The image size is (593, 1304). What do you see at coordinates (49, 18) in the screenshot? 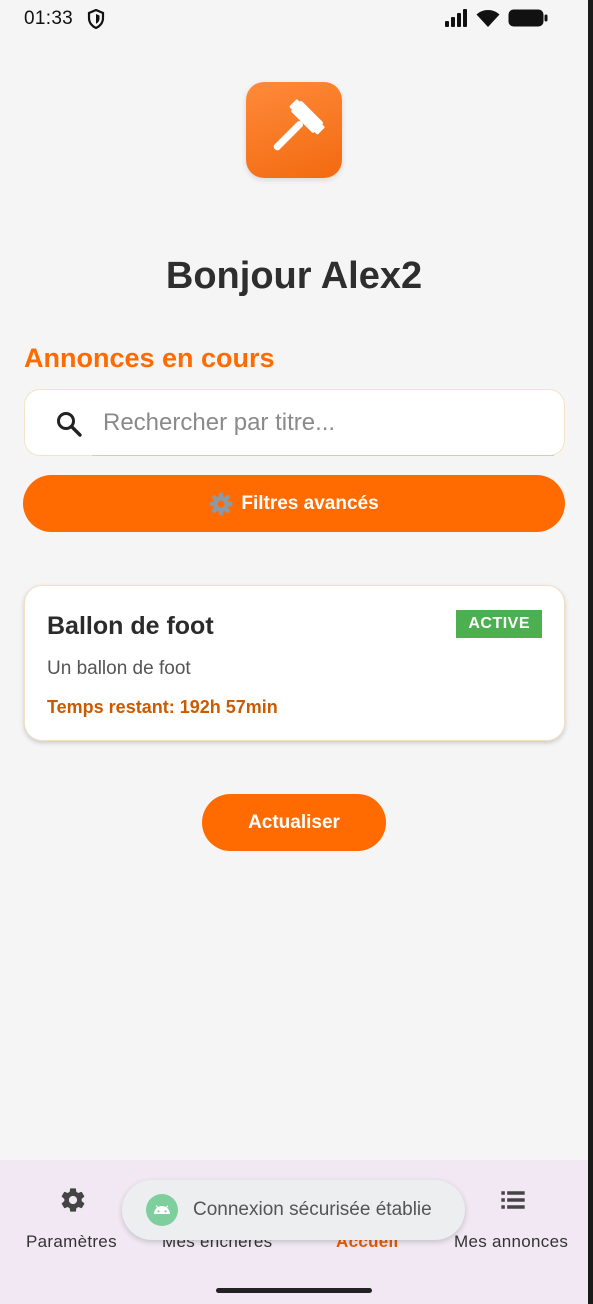
I see `status-time: 01:33` at bounding box center [49, 18].